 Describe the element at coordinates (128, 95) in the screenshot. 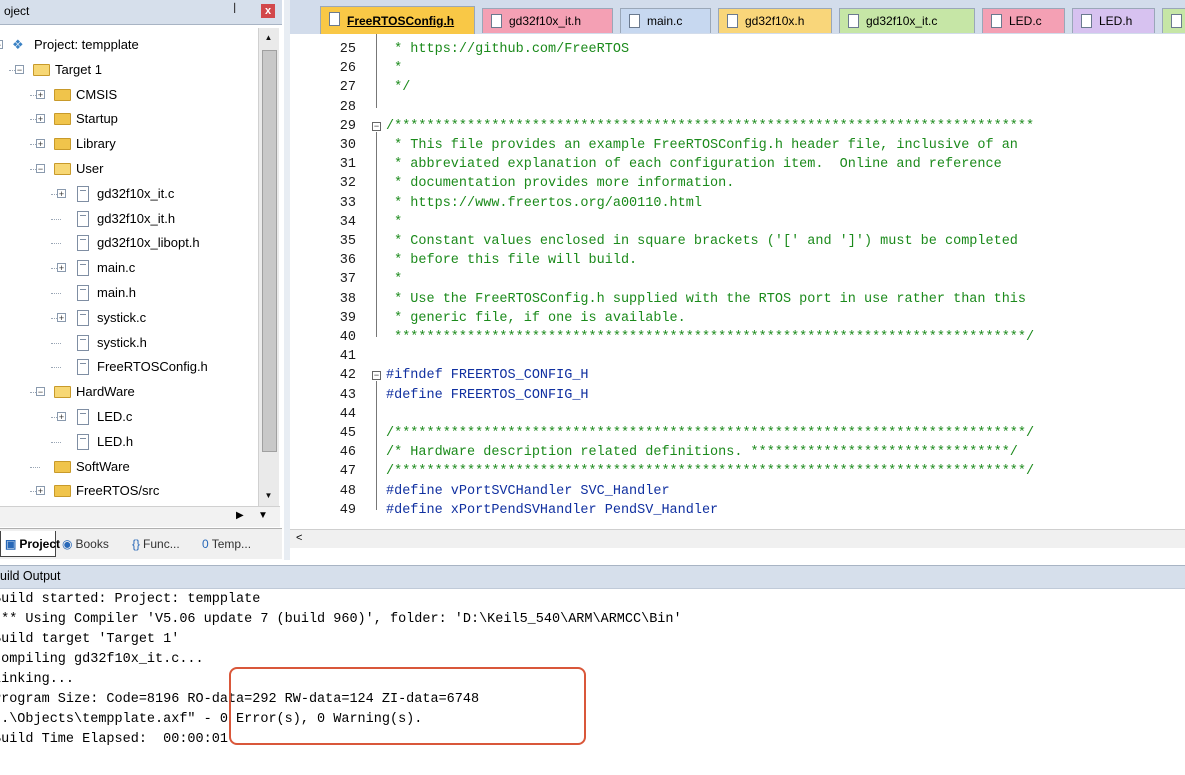

I see `tree-item: + CMSIS` at that location.